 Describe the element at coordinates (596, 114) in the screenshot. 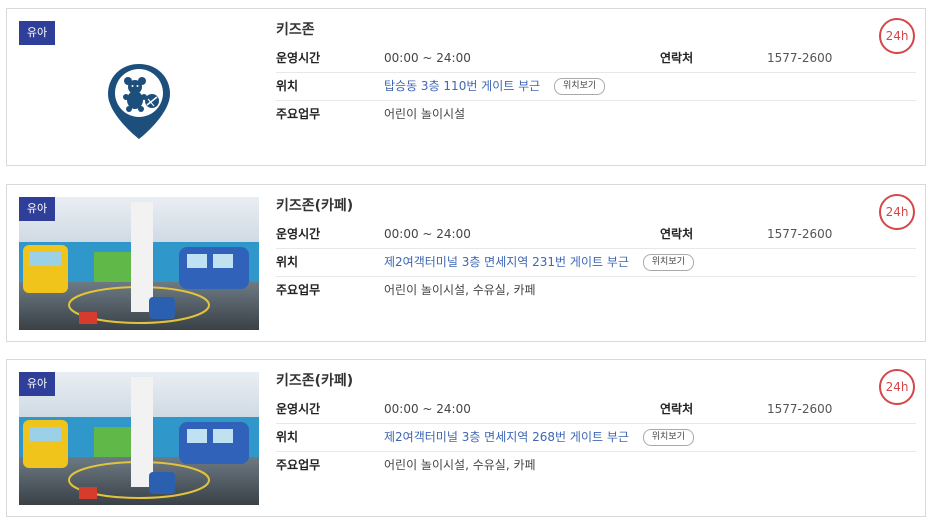

I see `info-row-duty: 주요업무 어린이 놀이시설` at that location.